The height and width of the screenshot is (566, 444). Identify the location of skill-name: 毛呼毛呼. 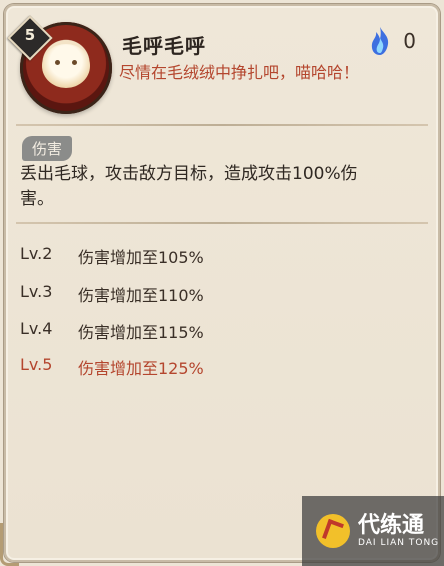
(164, 46).